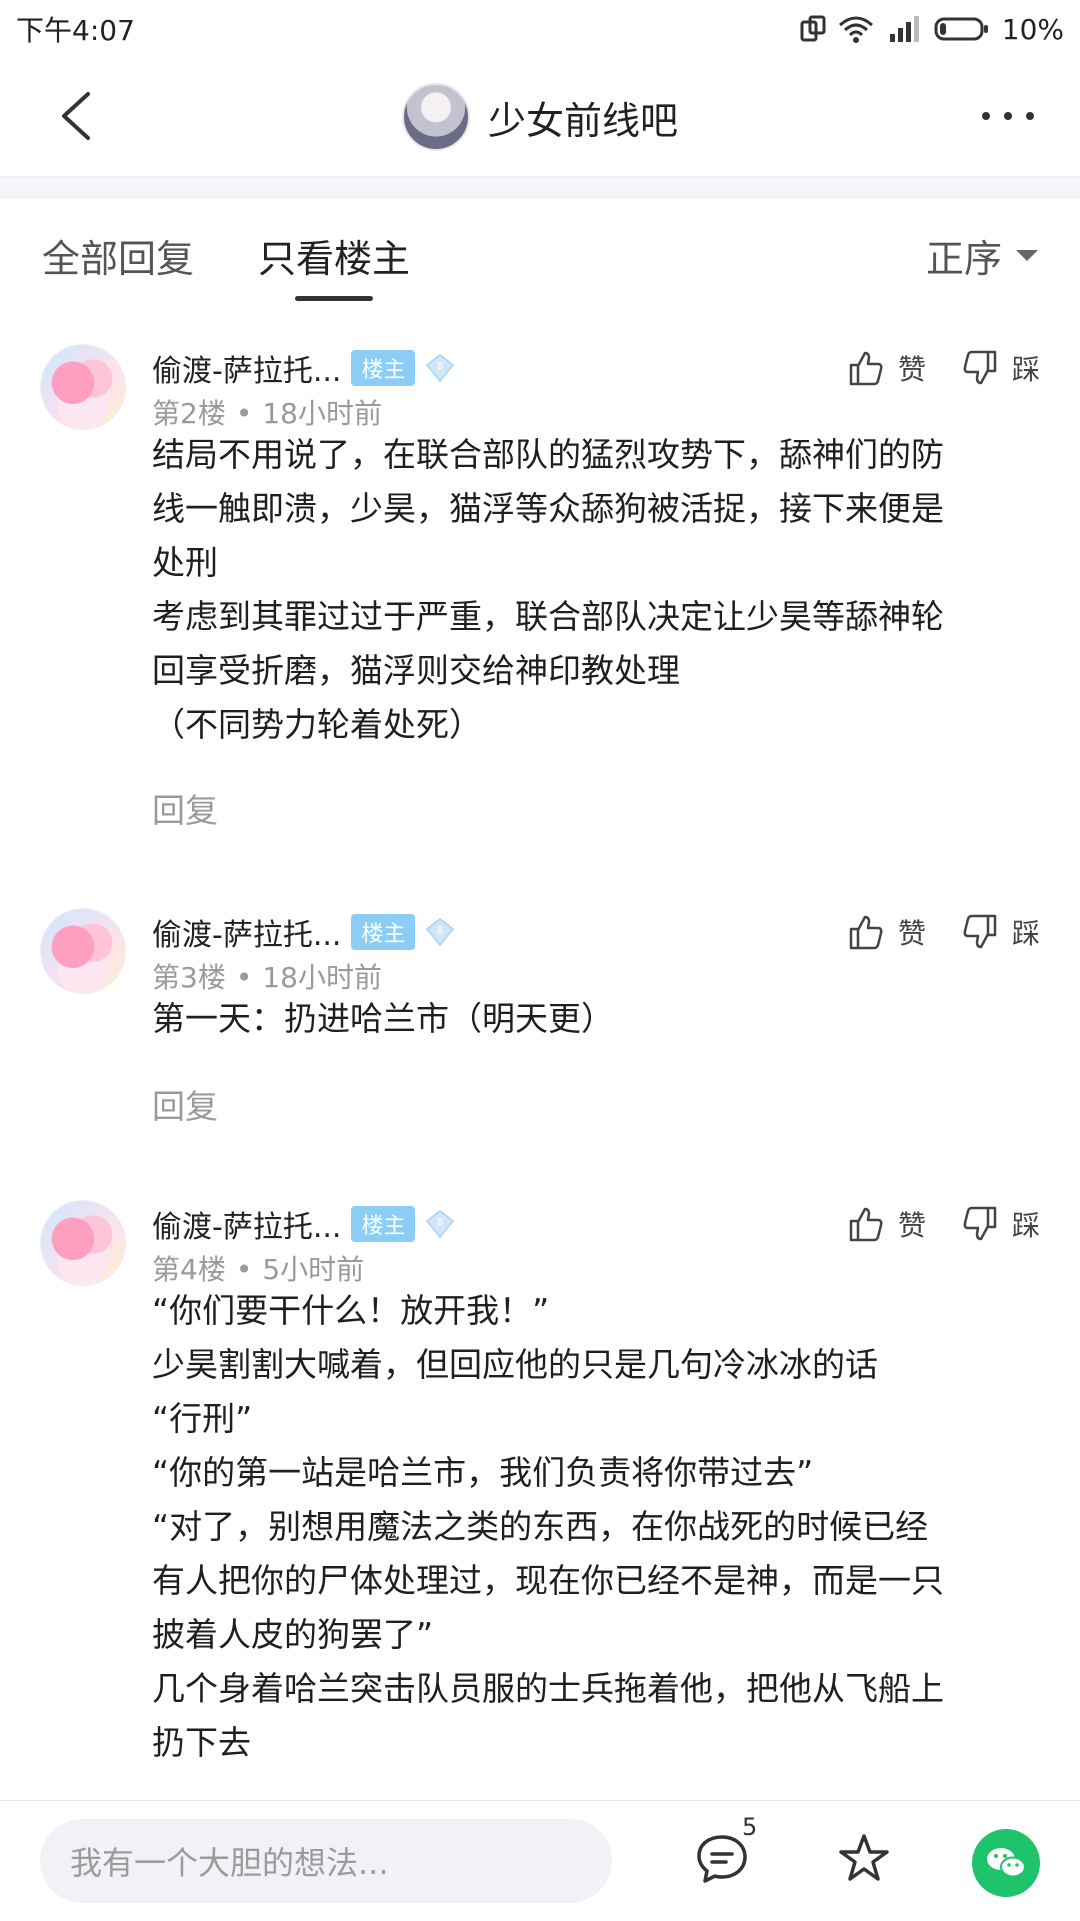 The height and width of the screenshot is (1921, 1080). Describe the element at coordinates (118, 255) in the screenshot. I see `tab-all-replies: 全部回复` at that location.